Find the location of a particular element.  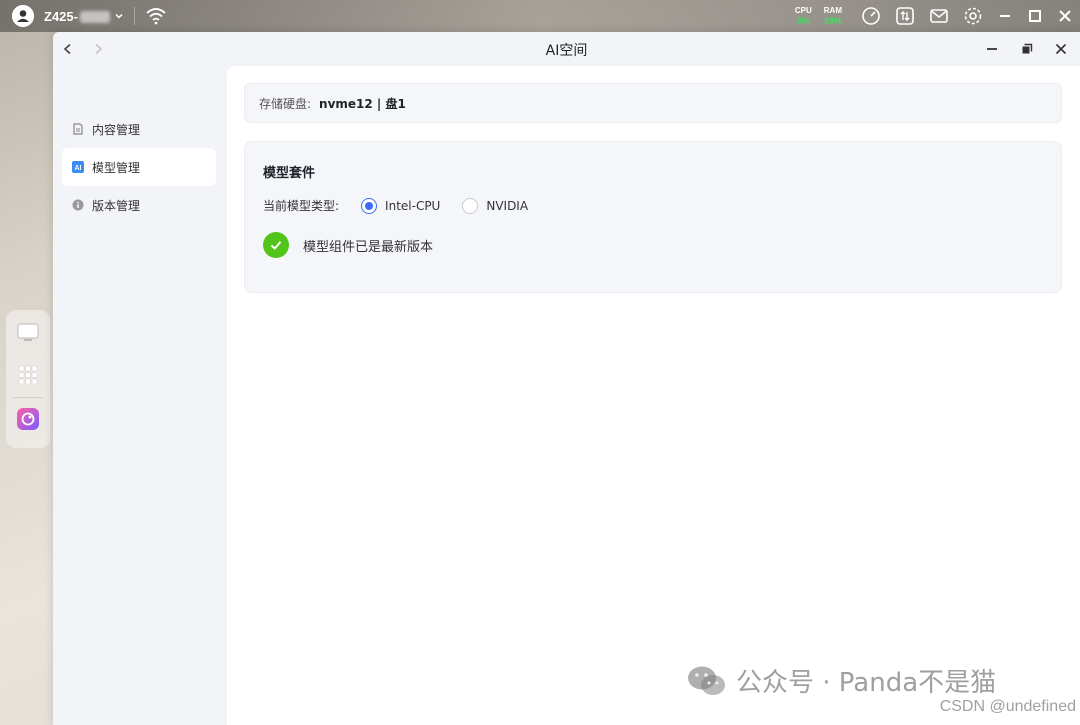

device-name: Z425- is located at coordinates (77, 16).